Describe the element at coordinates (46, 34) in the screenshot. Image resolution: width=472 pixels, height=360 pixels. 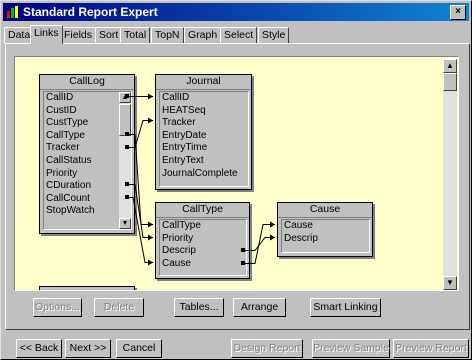
I see `tab-links: Links` at that location.